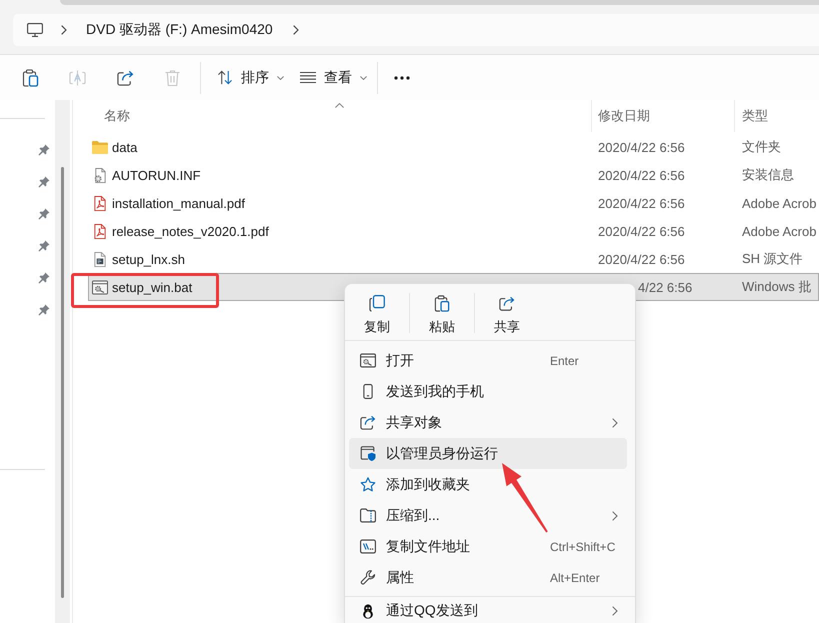 Image resolution: width=819 pixels, height=623 pixels. Describe the element at coordinates (488, 360) in the screenshot. I see `menu-item: 打开 Enter` at that location.